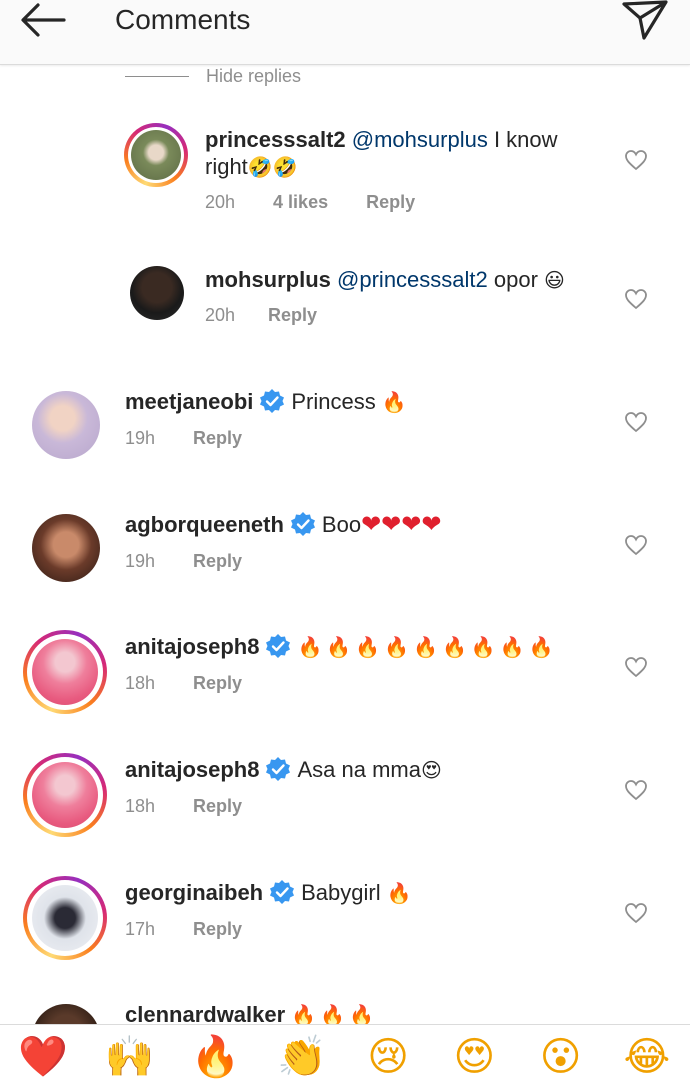 The image size is (690, 1088). What do you see at coordinates (254, 75) in the screenshot?
I see `hide-replies-label: Hide replies` at bounding box center [254, 75].